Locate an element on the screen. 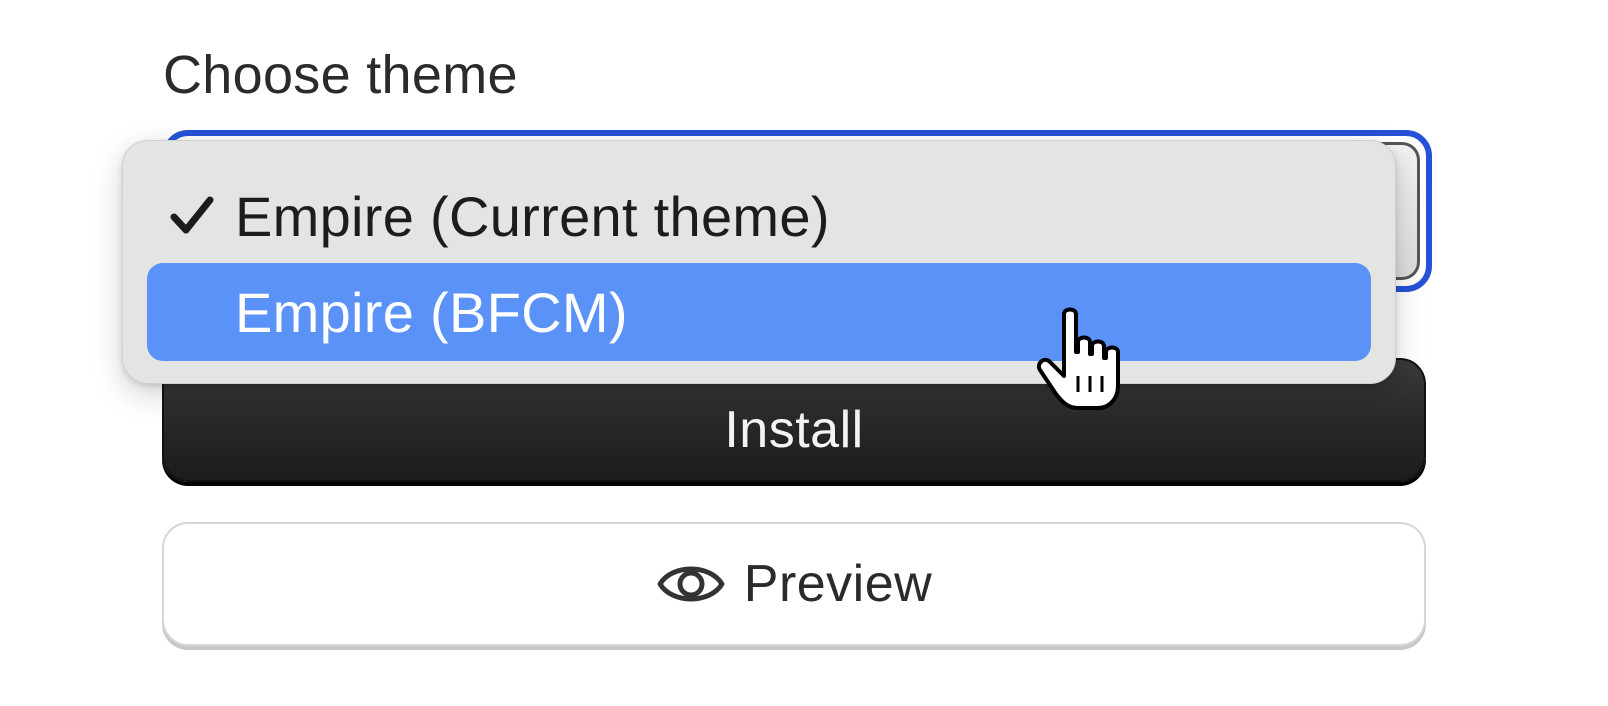 The image size is (1608, 706). eye-icon is located at coordinates (691, 584).